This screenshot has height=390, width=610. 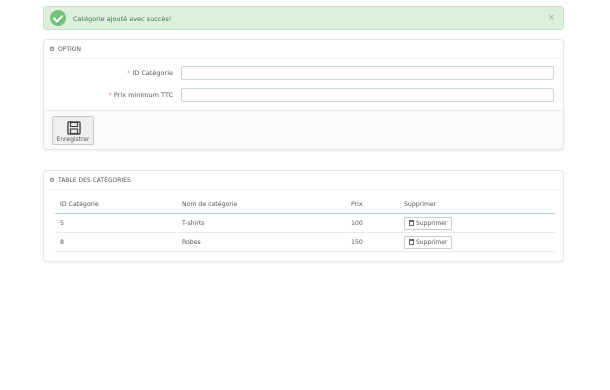 What do you see at coordinates (357, 242) in the screenshot?
I see `cell-price: 150` at bounding box center [357, 242].